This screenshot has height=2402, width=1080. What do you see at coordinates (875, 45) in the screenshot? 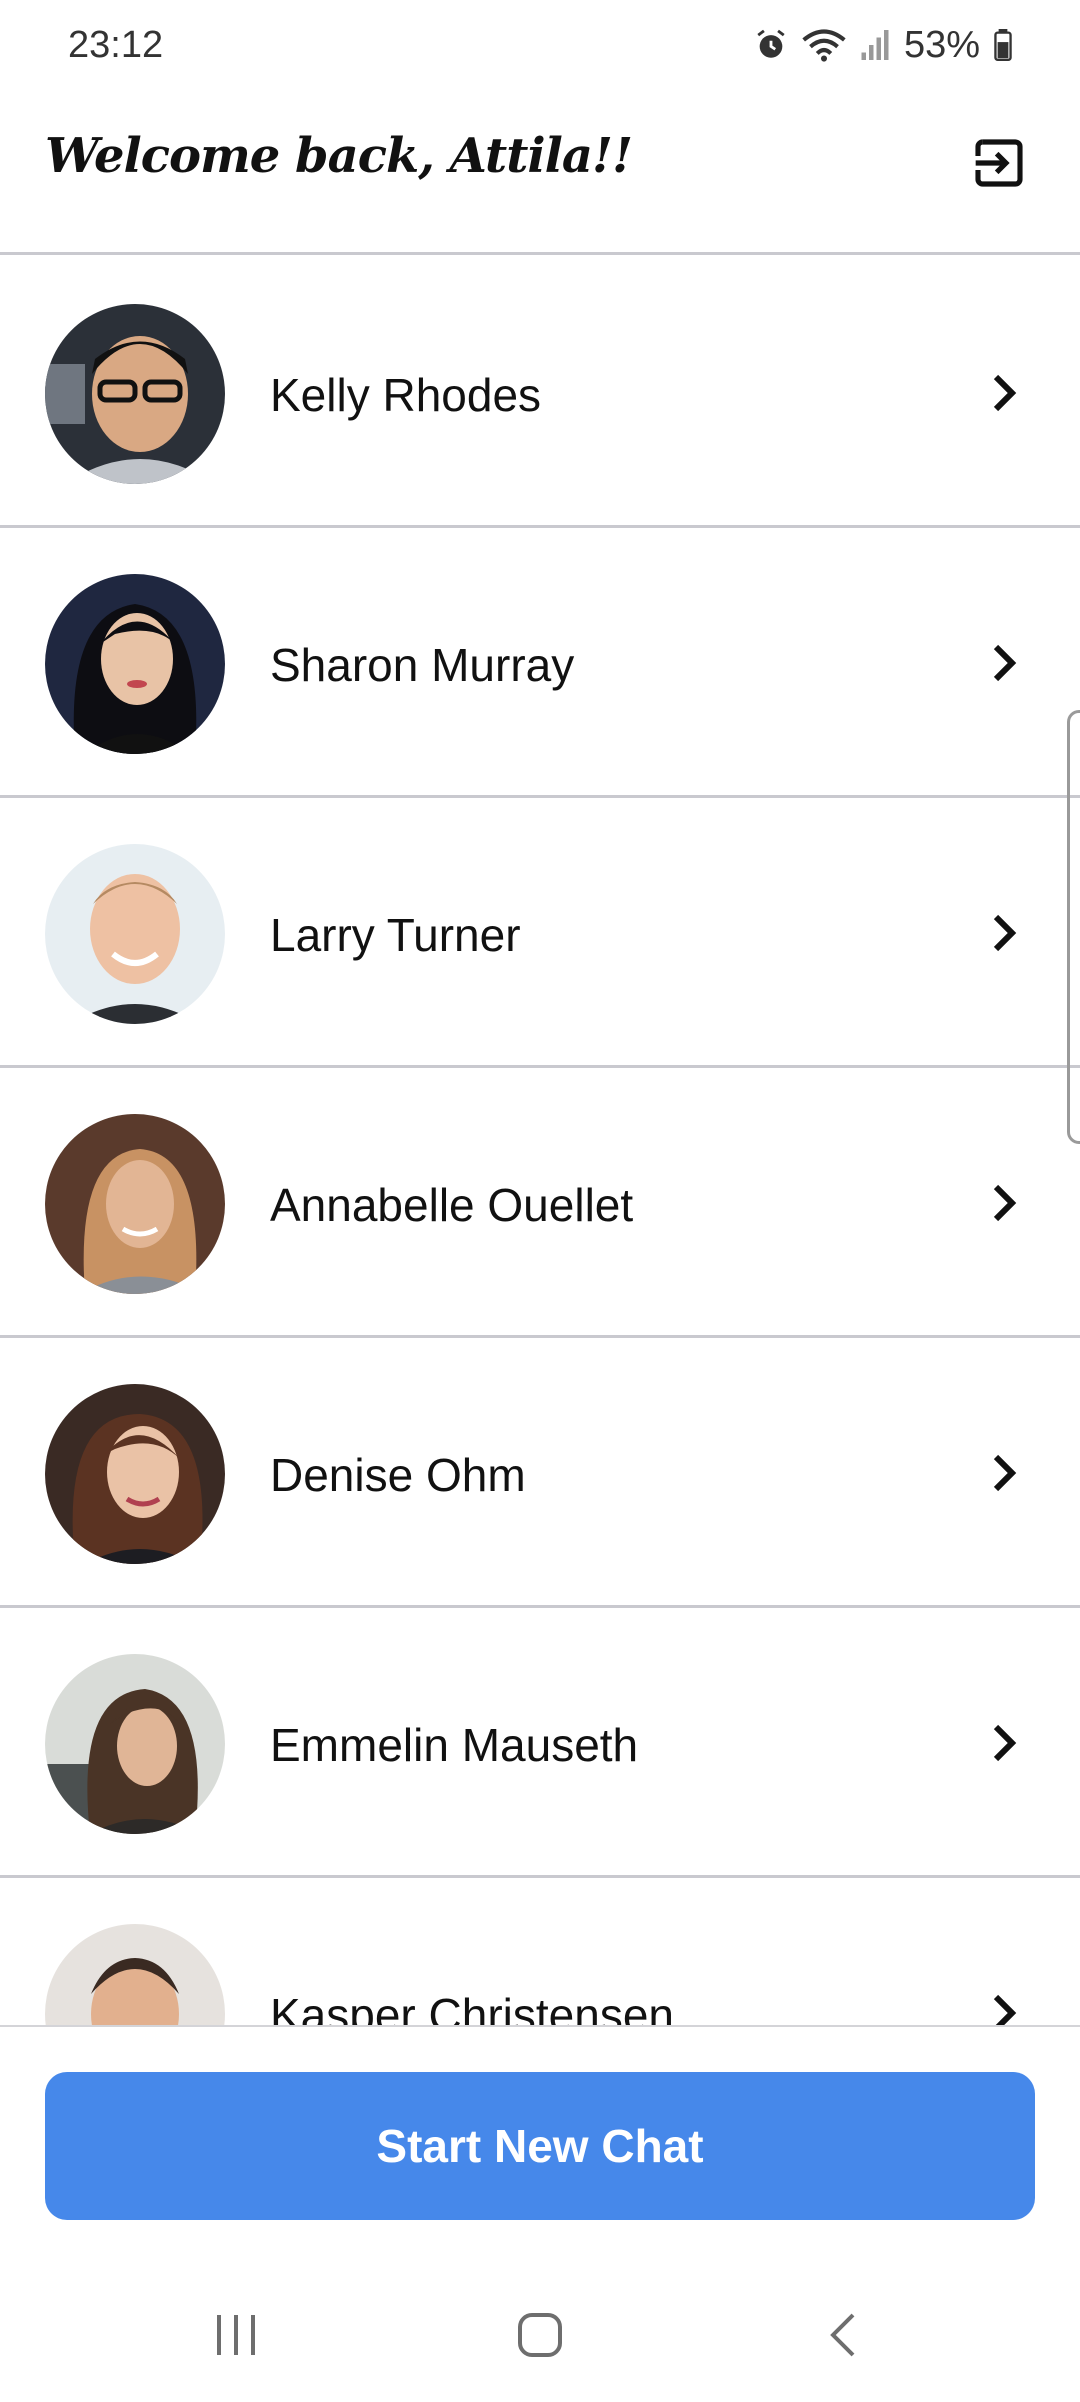
I see `signal-icon` at bounding box center [875, 45].